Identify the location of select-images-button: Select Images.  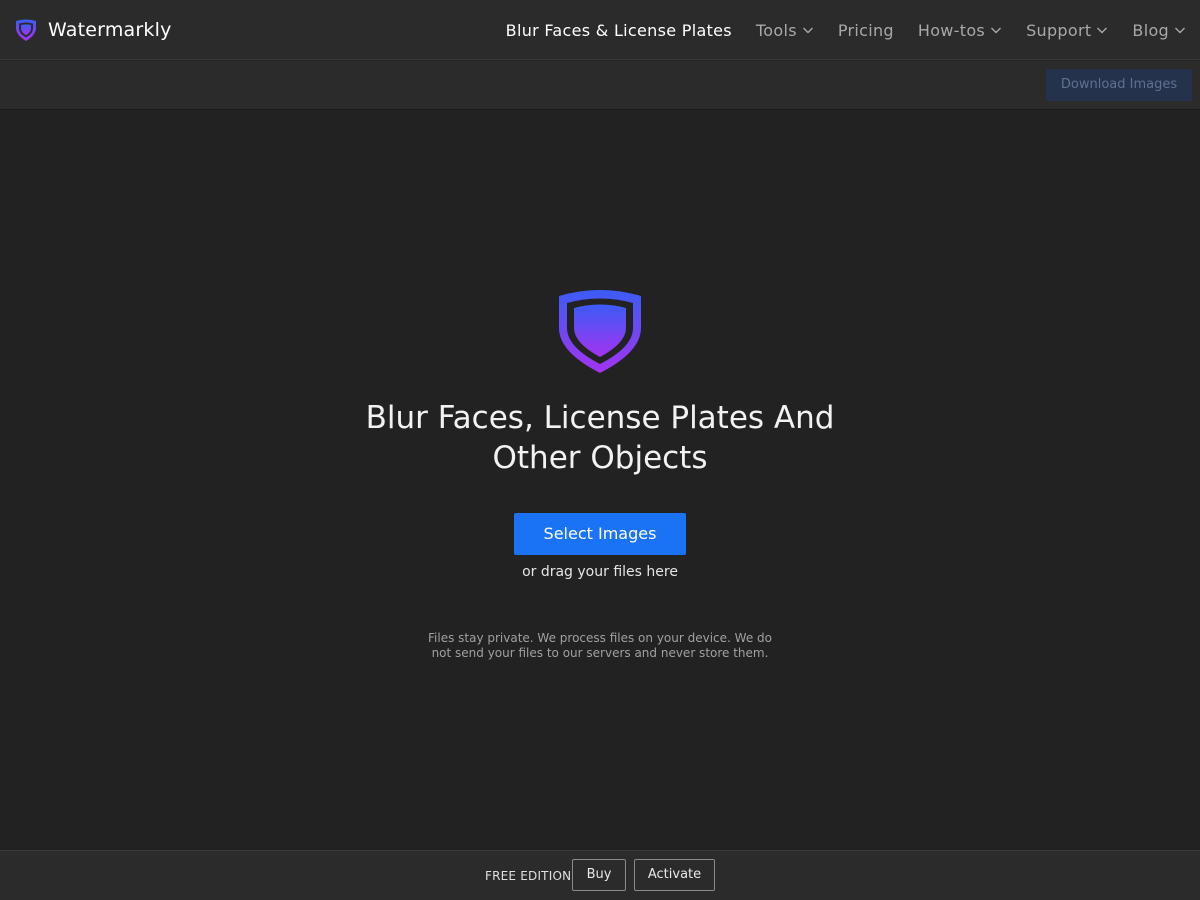
(600, 534).